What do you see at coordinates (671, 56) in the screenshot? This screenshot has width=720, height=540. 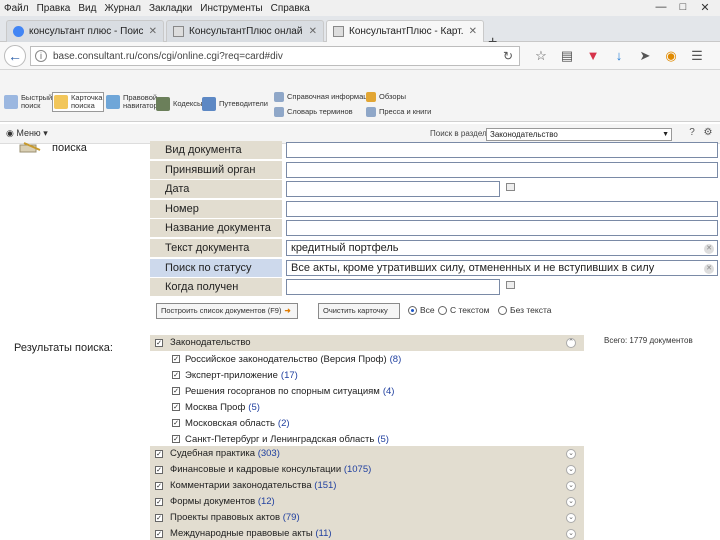 I see `extension-icon: ◉` at bounding box center [671, 56].